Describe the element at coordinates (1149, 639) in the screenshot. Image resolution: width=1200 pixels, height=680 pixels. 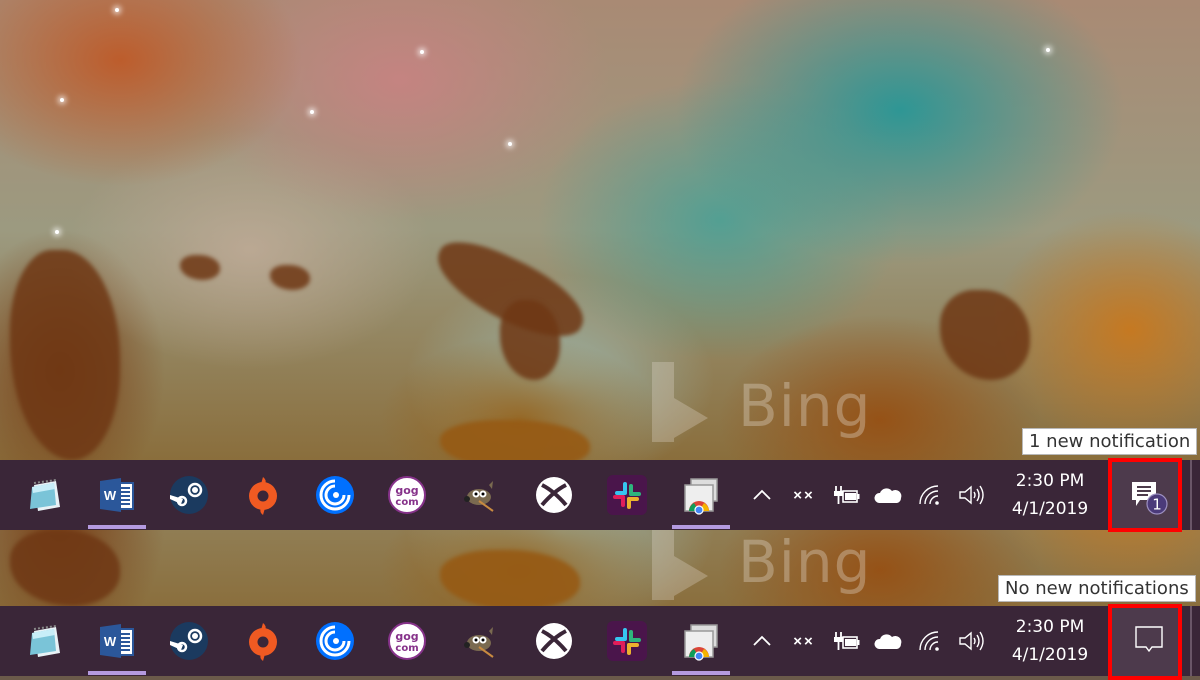
I see `notification-empty-icon` at that location.